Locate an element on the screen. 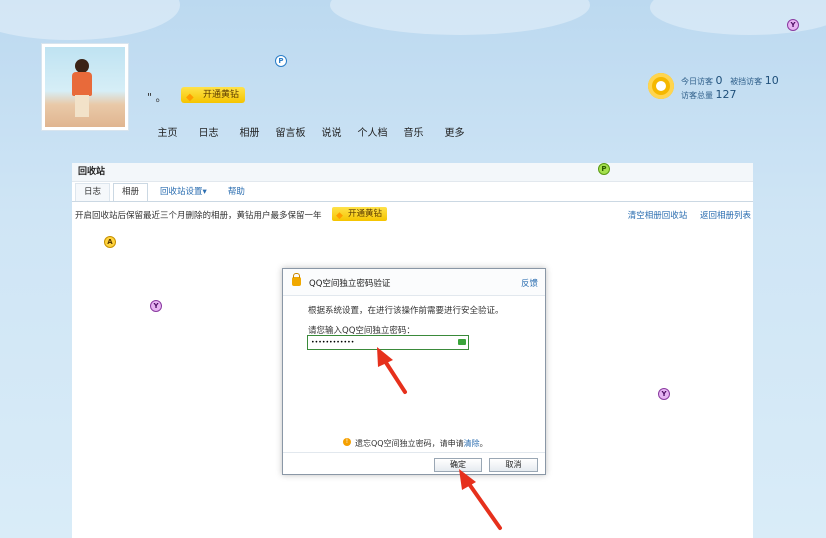 The height and width of the screenshot is (538, 826). total-visitors-value: 127 is located at coordinates (726, 94).